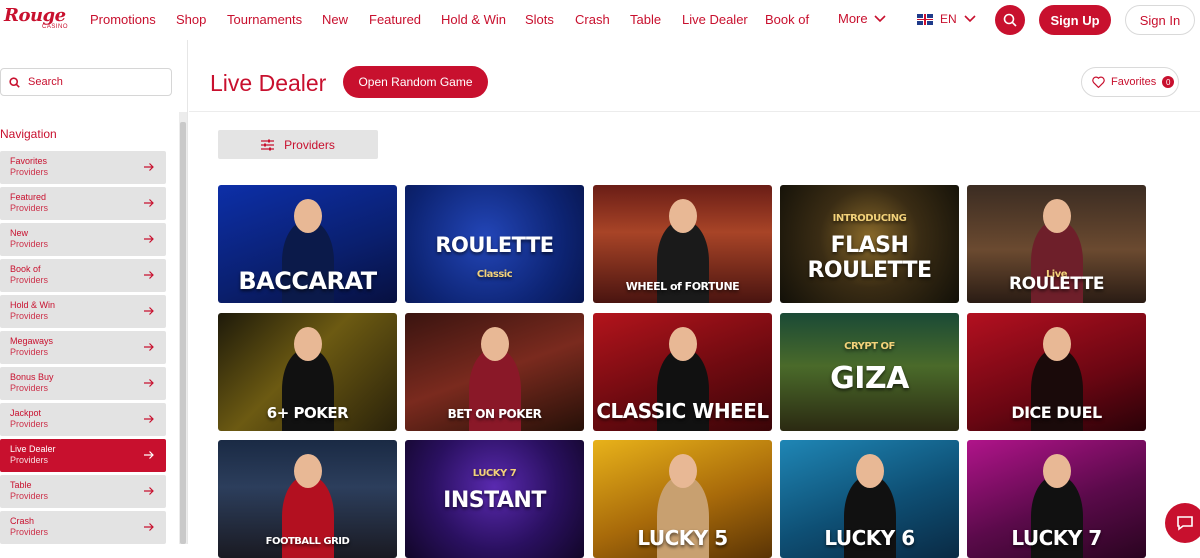 The height and width of the screenshot is (558, 1200). Describe the element at coordinates (682, 538) in the screenshot. I see `game-title: LUCKY 5` at that location.